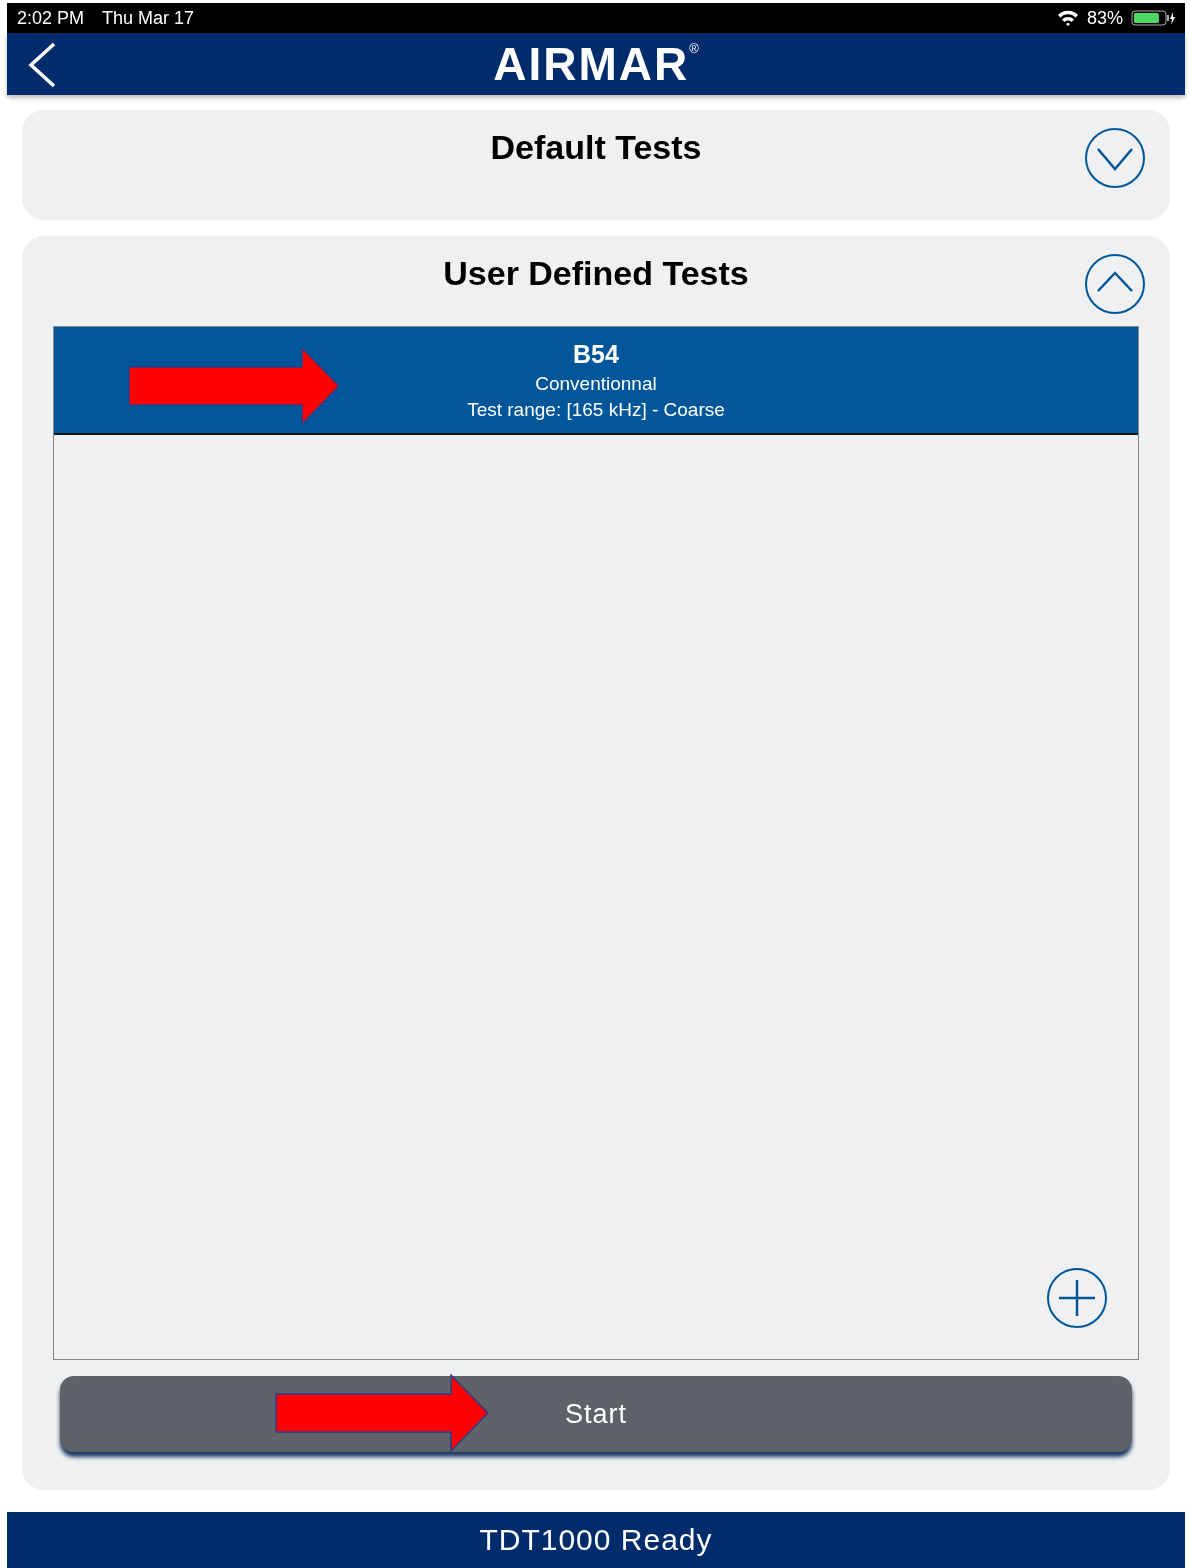  Describe the element at coordinates (42, 65) in the screenshot. I see `back-icon` at that location.